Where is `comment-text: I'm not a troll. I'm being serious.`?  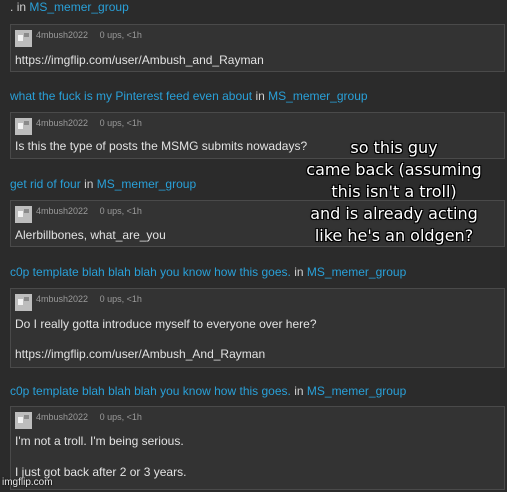
comment-text: I'm not a troll. I'm being serious. is located at coordinates (99, 441).